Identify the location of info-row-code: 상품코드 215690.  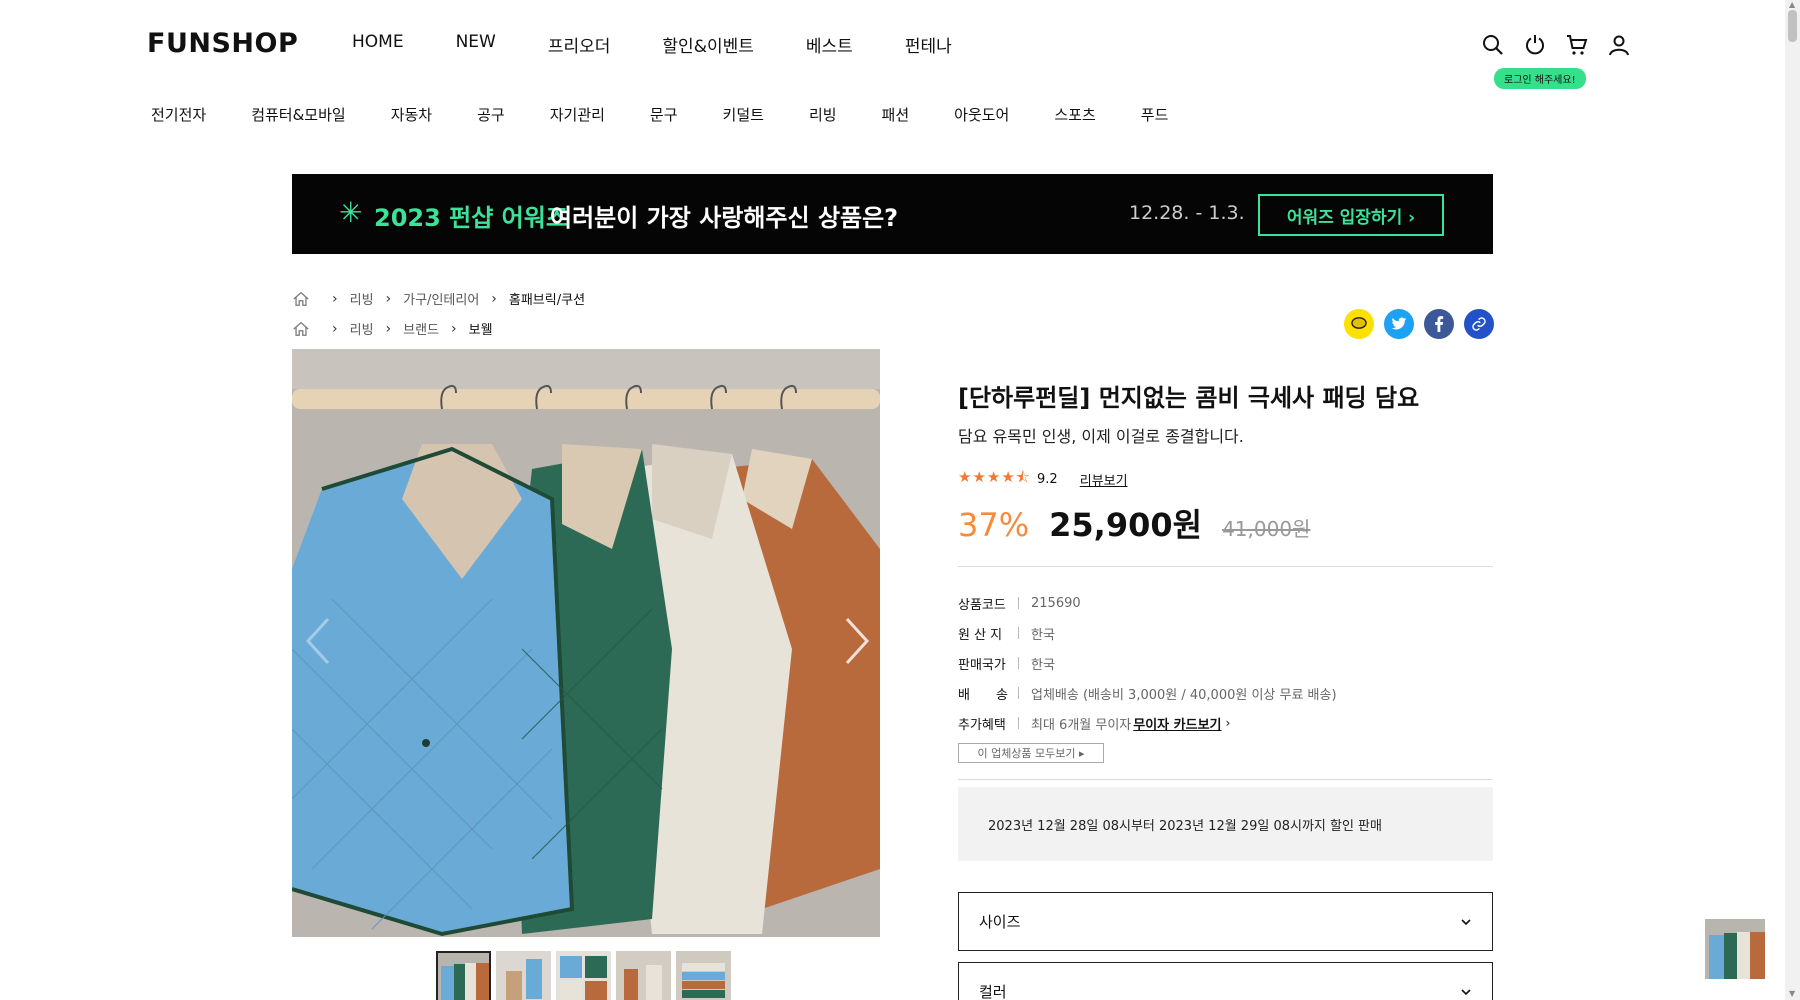
(1147, 603).